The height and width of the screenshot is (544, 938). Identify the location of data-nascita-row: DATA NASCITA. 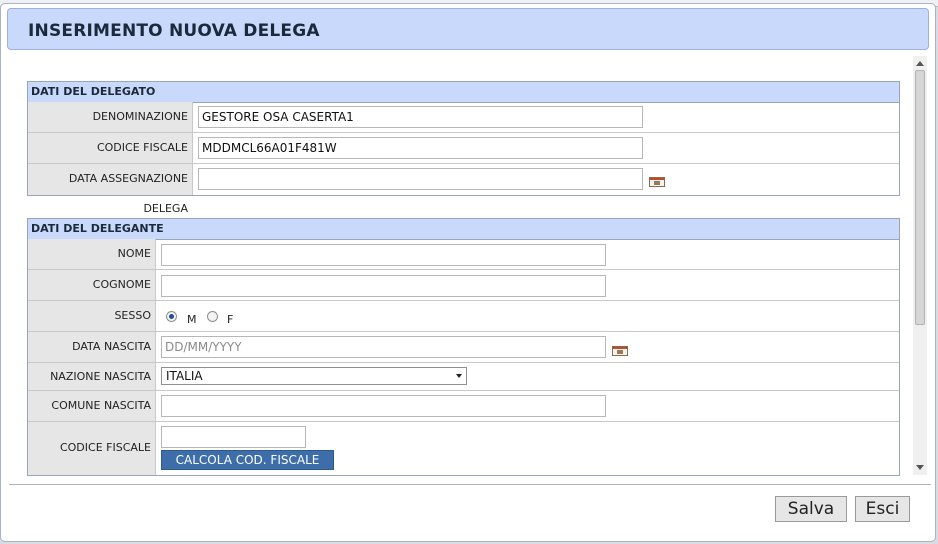
(463, 347).